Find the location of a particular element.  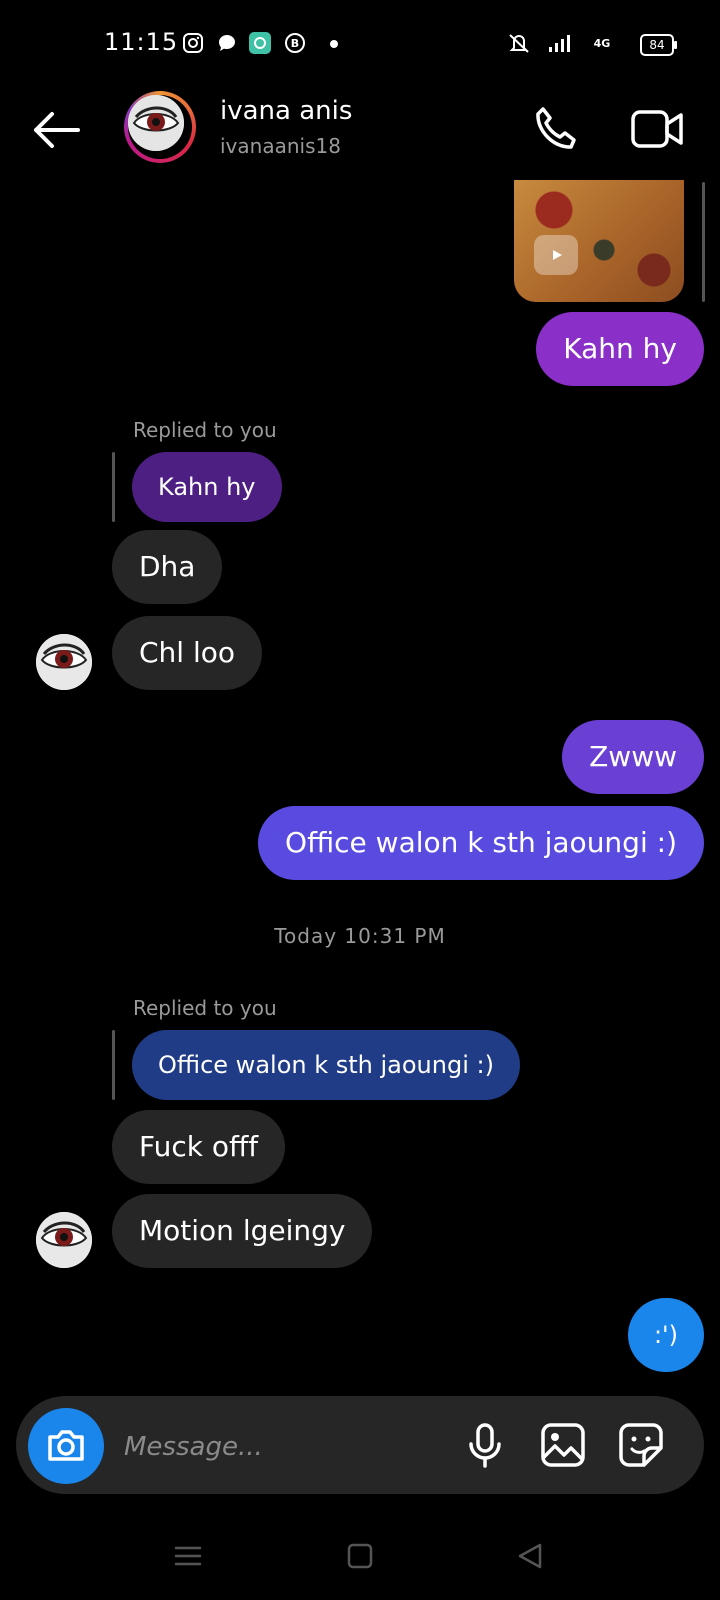

message-sent: Kahn hy is located at coordinates (620, 349).